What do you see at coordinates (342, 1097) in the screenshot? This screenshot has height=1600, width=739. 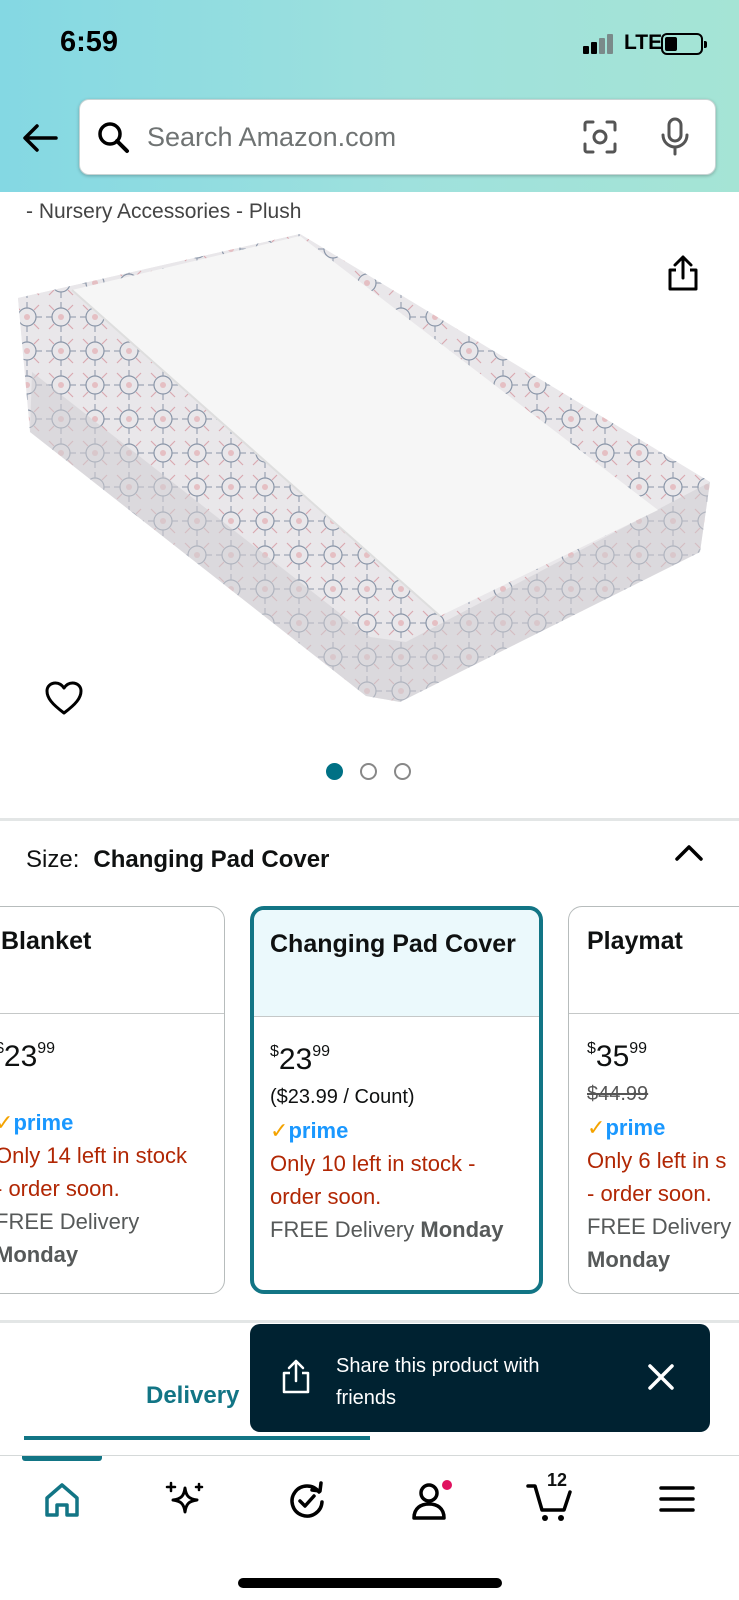 I see `unit-price: ($23.99 / Count)` at bounding box center [342, 1097].